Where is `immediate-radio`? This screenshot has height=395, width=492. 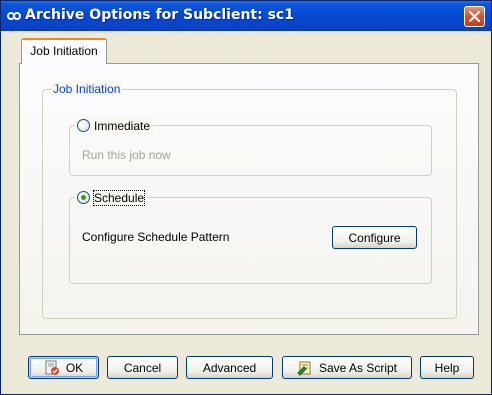
immediate-radio is located at coordinates (83, 125).